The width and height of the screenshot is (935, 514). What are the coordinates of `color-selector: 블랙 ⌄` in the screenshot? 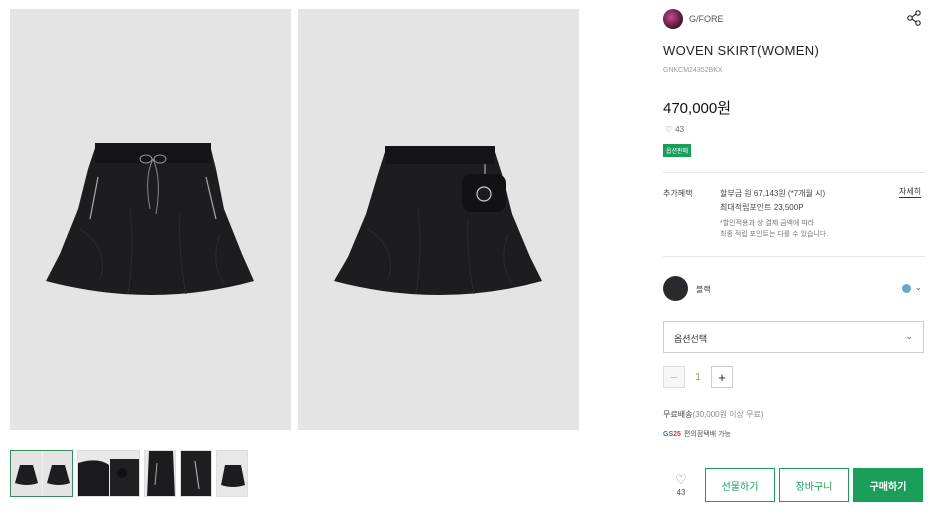 It's located at (794, 289).